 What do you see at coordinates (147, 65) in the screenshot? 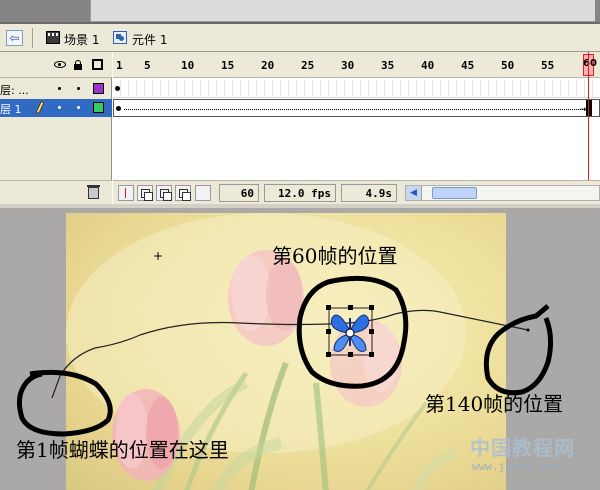
I see `ruler-tick: 5` at bounding box center [147, 65].